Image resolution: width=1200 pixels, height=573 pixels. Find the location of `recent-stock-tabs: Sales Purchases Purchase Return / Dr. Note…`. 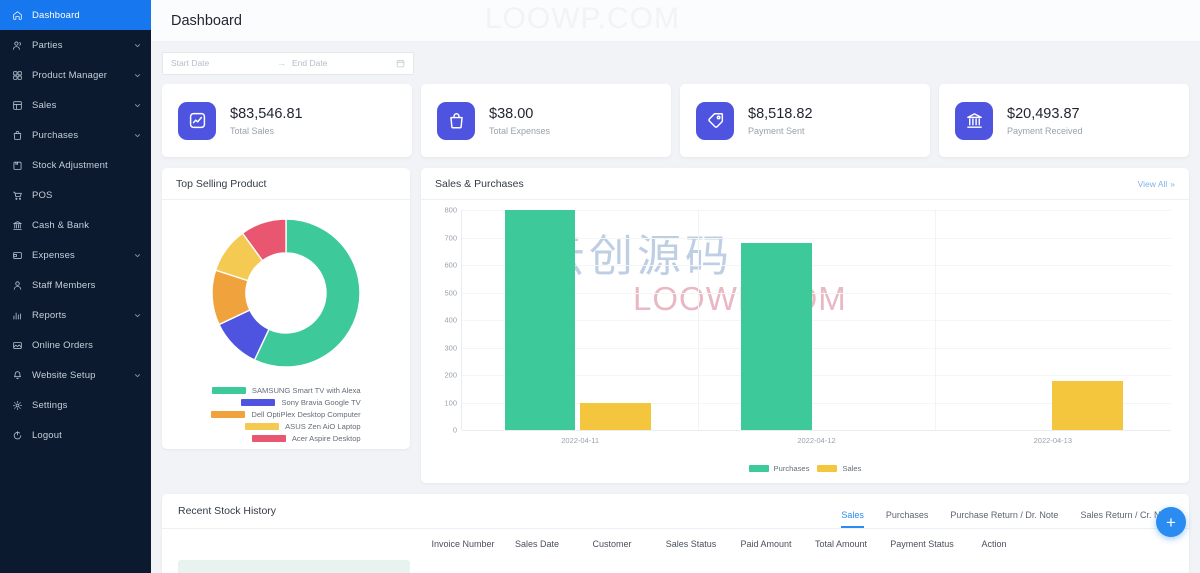

recent-stock-tabs: Sales Purchases Purchase Return / Dr. Note… is located at coordinates (1007, 511).